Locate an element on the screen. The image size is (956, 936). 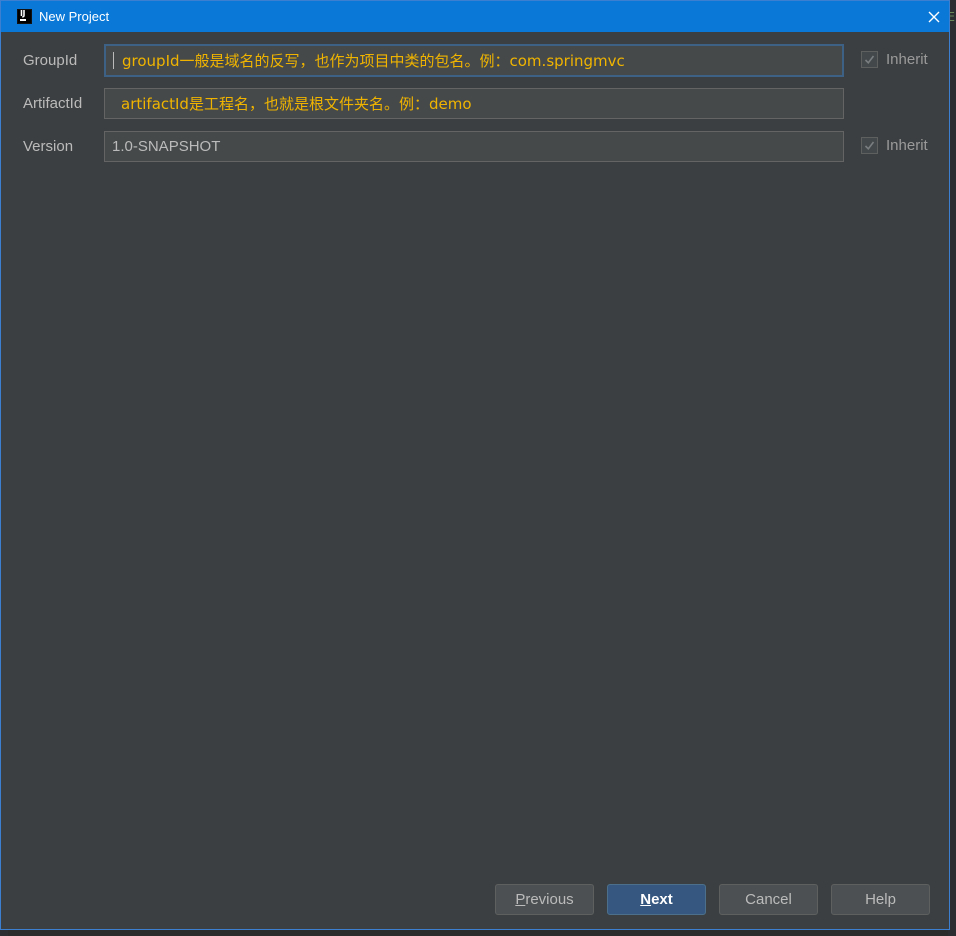
close-icon is located at coordinates (934, 16).